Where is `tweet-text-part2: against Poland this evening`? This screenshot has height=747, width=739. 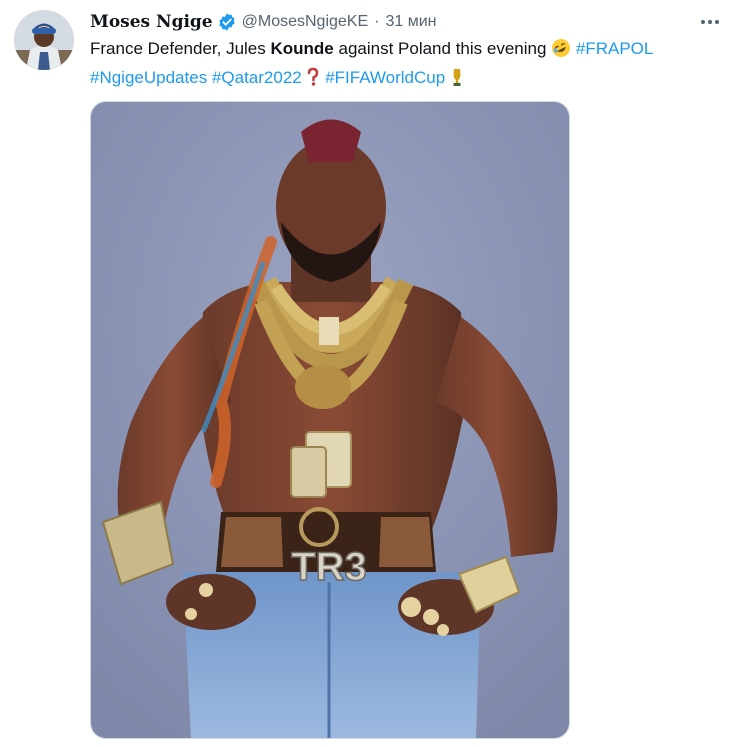 tweet-text-part2: against Poland this evening is located at coordinates (442, 48).